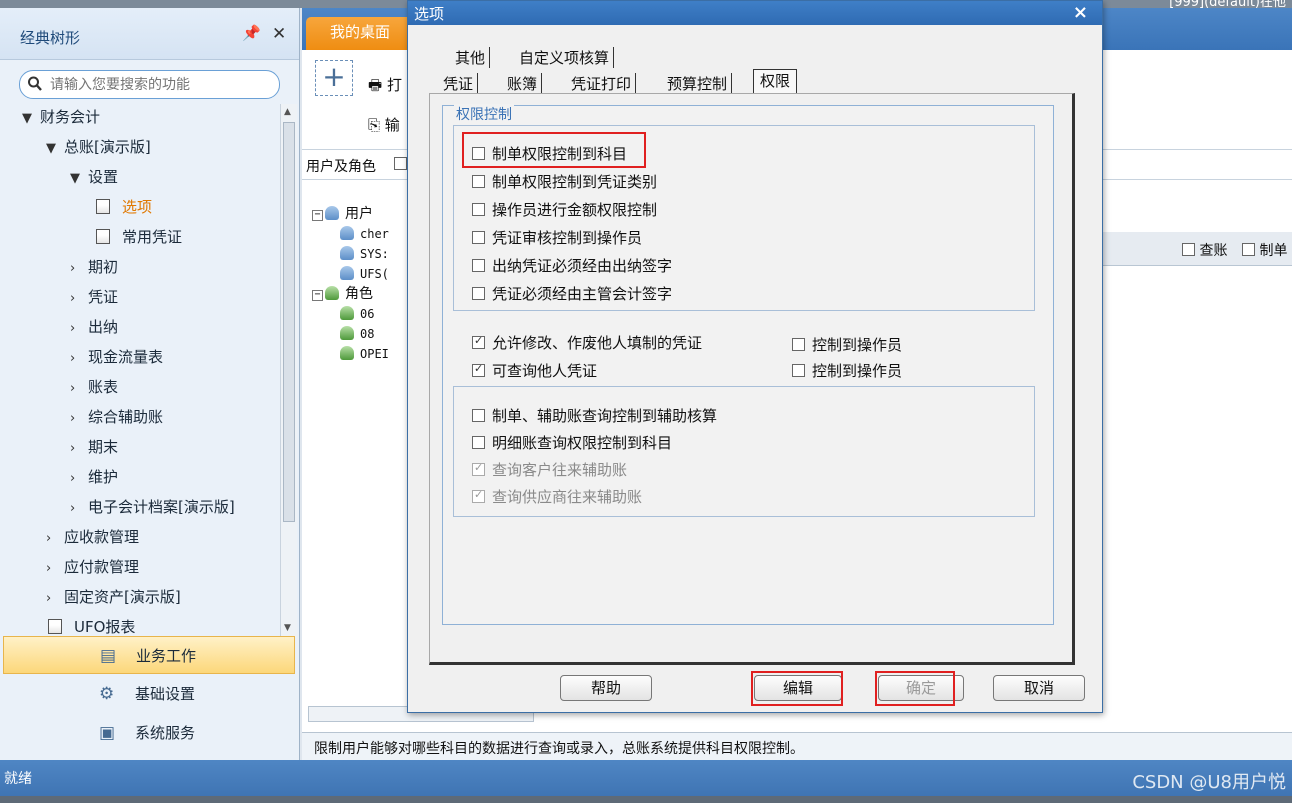 The image size is (1292, 803). I want to click on search-input, so click(161, 85).